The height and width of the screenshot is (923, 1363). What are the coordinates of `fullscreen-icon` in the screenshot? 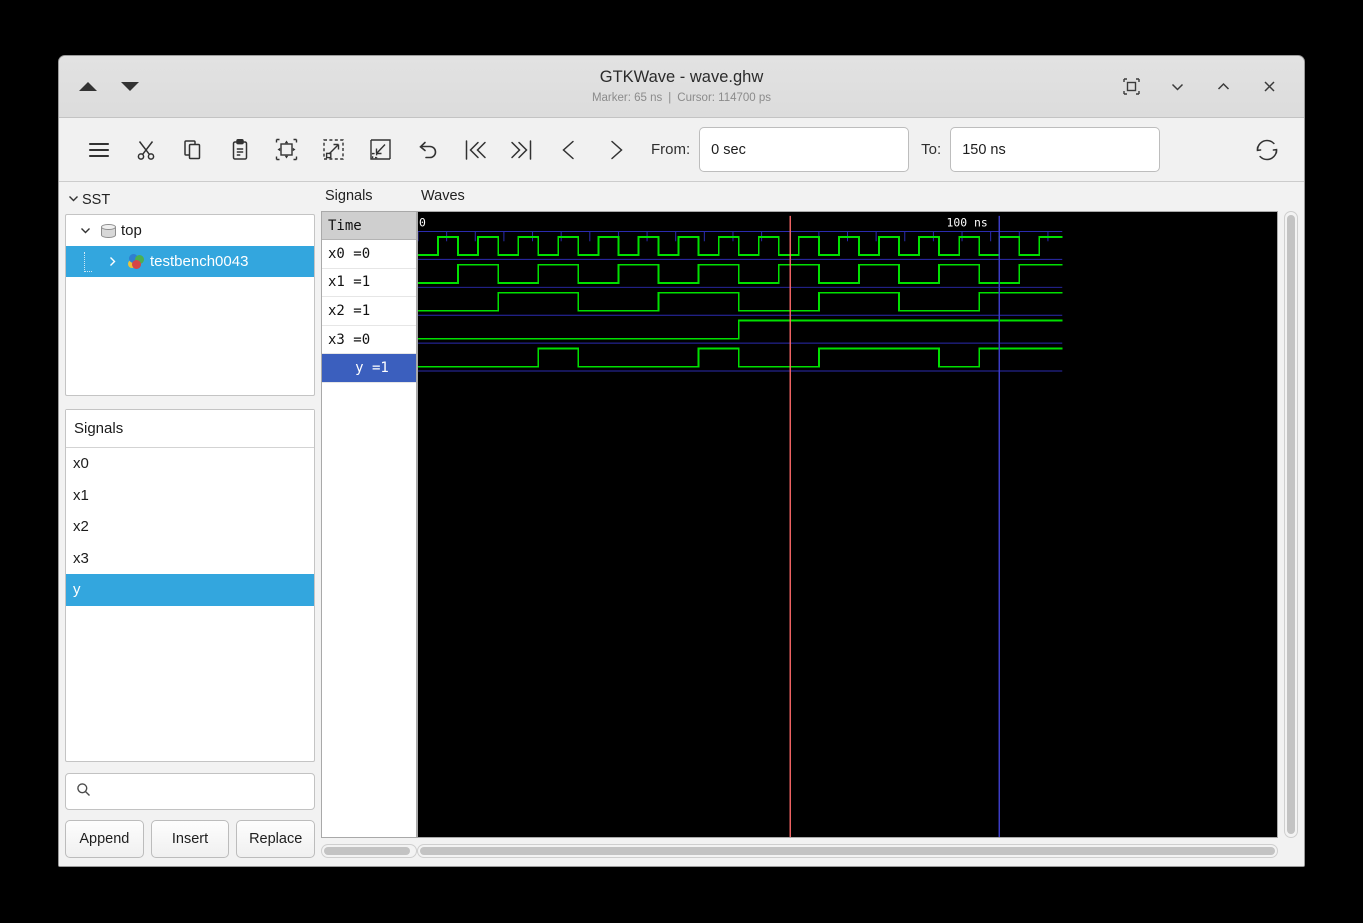 It's located at (1131, 87).